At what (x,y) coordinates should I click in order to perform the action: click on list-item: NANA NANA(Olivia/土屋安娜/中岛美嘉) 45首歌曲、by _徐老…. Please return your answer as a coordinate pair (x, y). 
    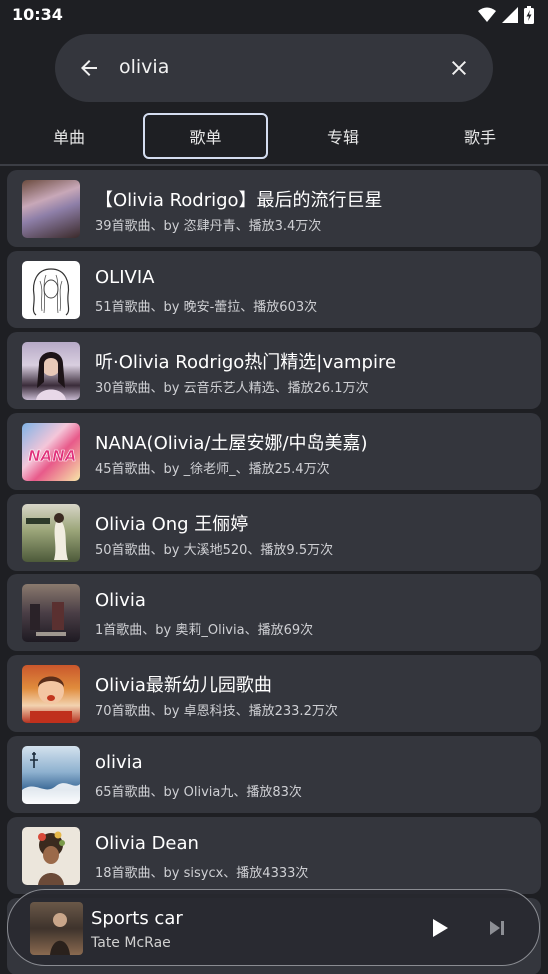
    Looking at the image, I should click on (274, 451).